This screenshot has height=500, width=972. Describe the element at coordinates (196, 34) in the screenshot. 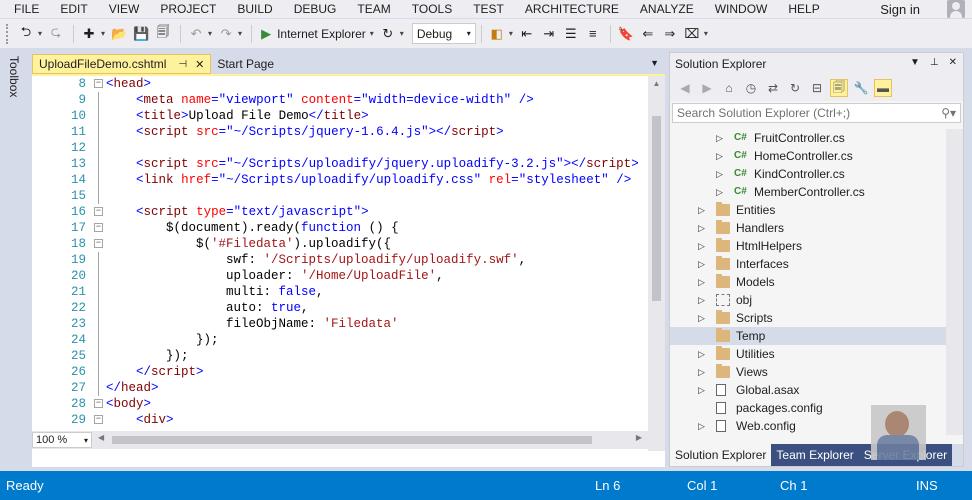

I see `undo-icon: ↶` at that location.